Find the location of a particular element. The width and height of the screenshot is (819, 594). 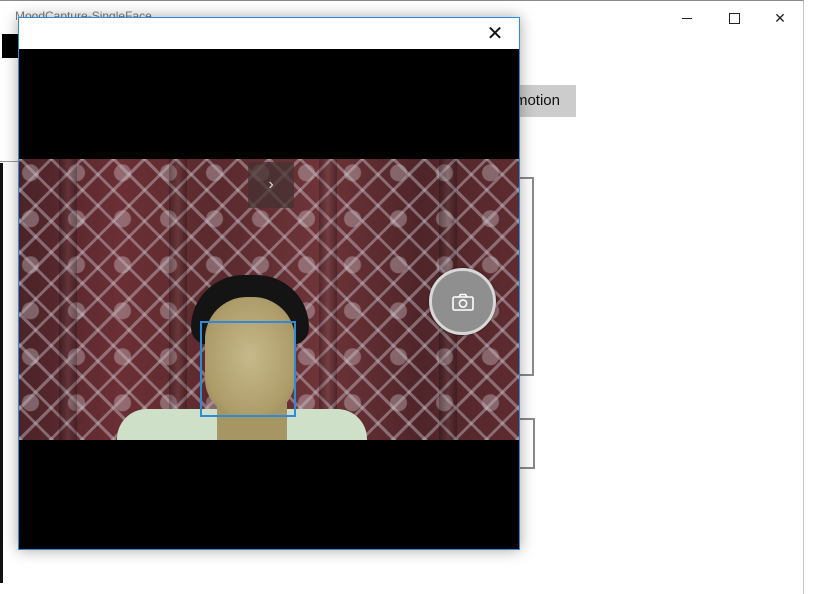

left-divider is located at coordinates (9, 161).